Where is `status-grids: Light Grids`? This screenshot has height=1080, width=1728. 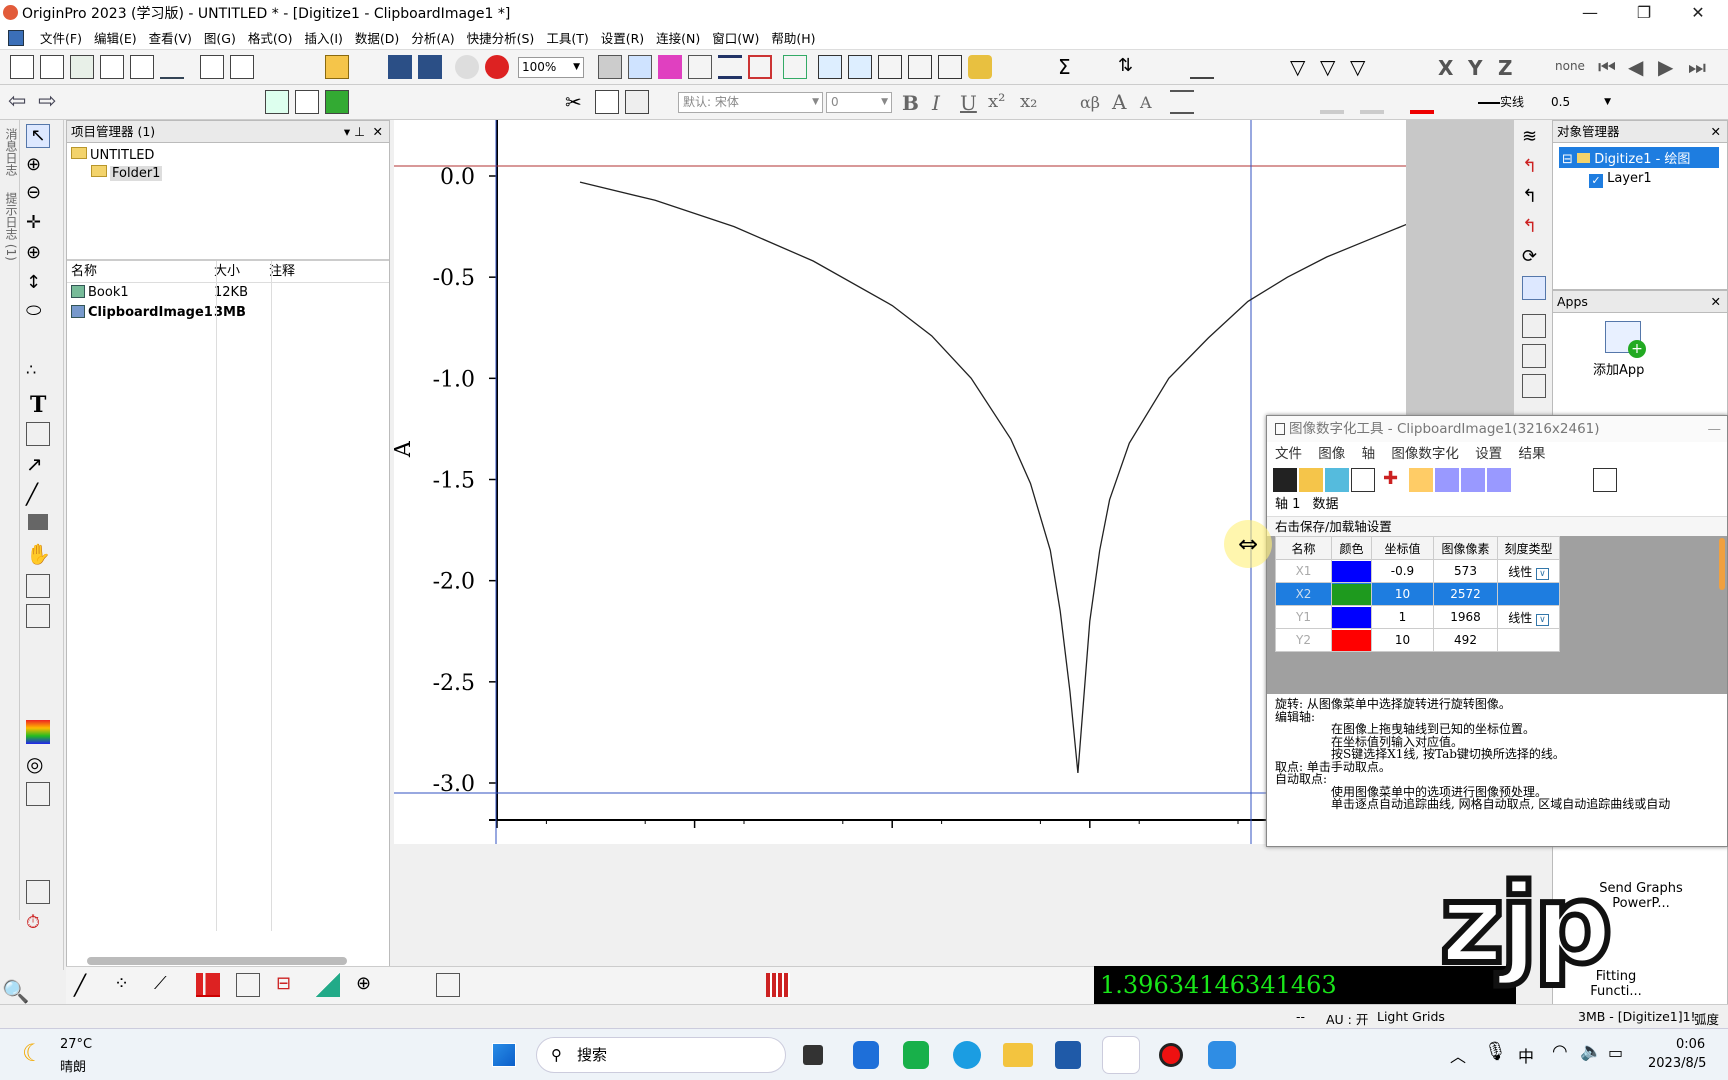 status-grids: Light Grids is located at coordinates (1411, 1016).